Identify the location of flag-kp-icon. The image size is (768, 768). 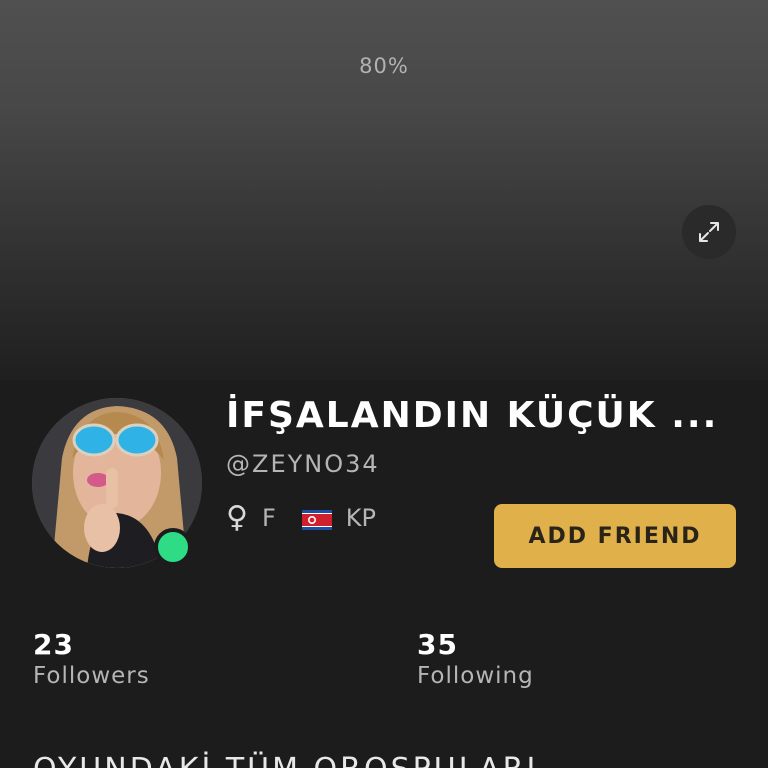
(316, 519).